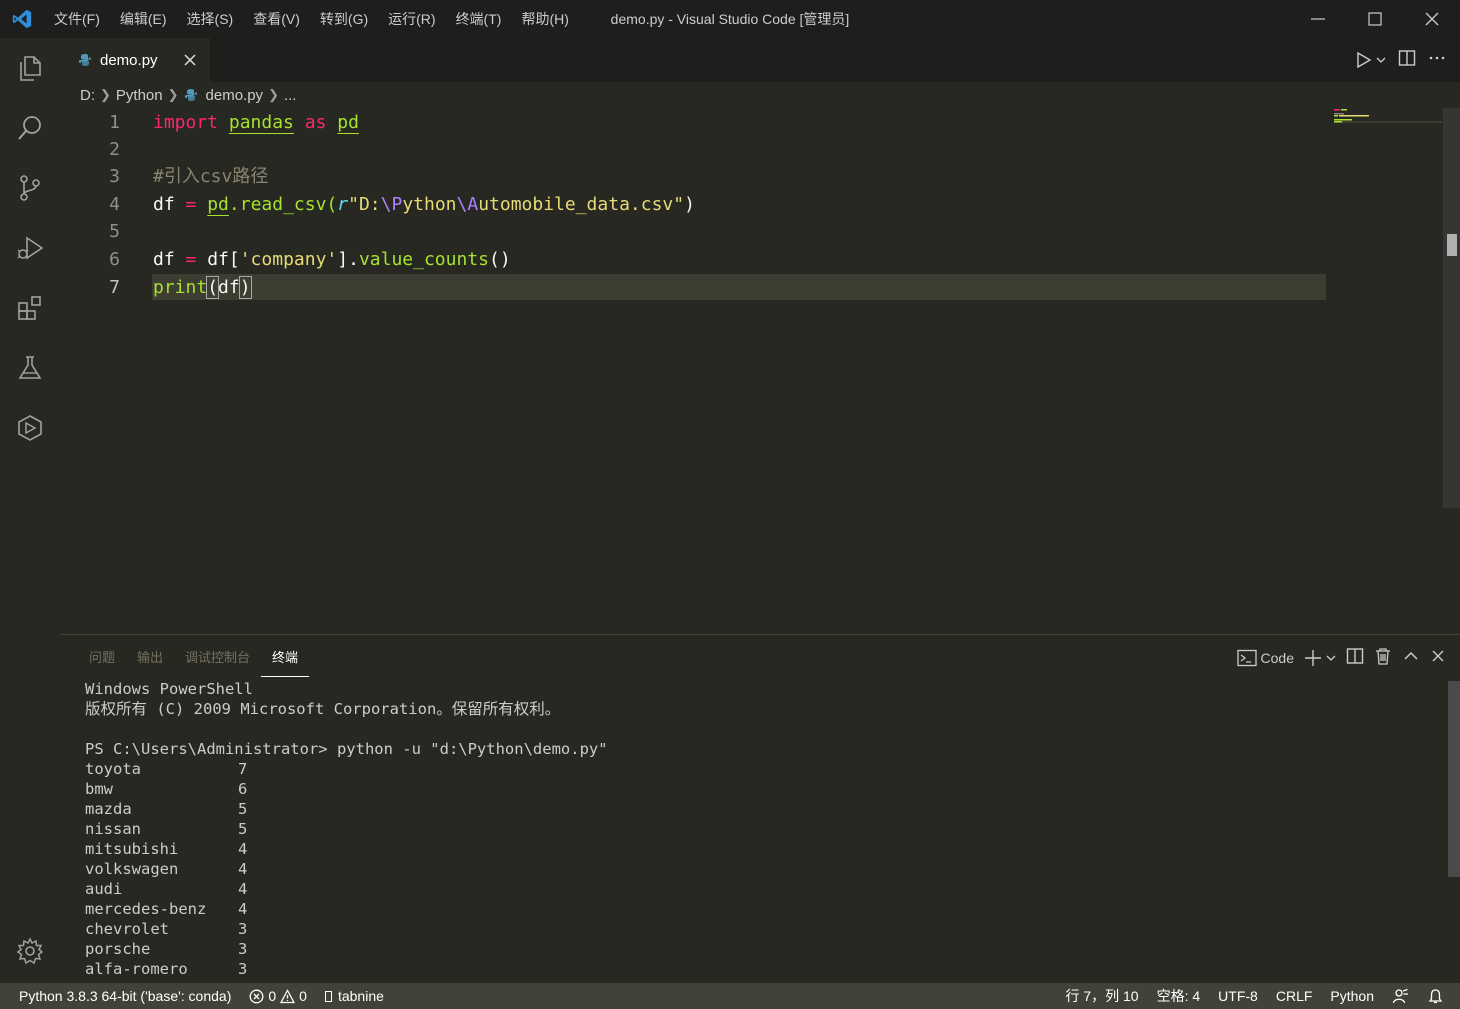  What do you see at coordinates (30, 188) in the screenshot?
I see `source-control-icon` at bounding box center [30, 188].